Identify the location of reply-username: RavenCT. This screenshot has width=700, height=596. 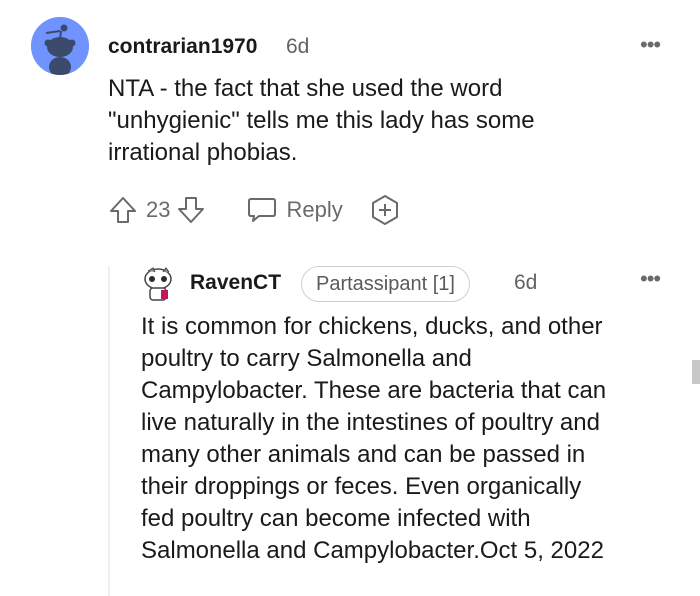
(235, 283).